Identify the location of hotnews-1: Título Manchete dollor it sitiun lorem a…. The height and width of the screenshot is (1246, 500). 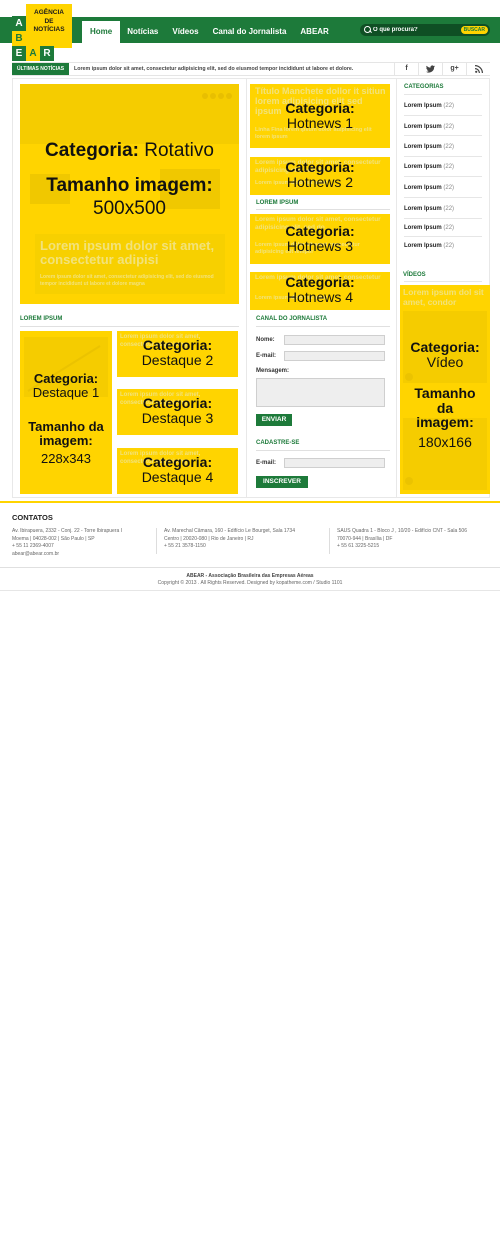
(320, 116).